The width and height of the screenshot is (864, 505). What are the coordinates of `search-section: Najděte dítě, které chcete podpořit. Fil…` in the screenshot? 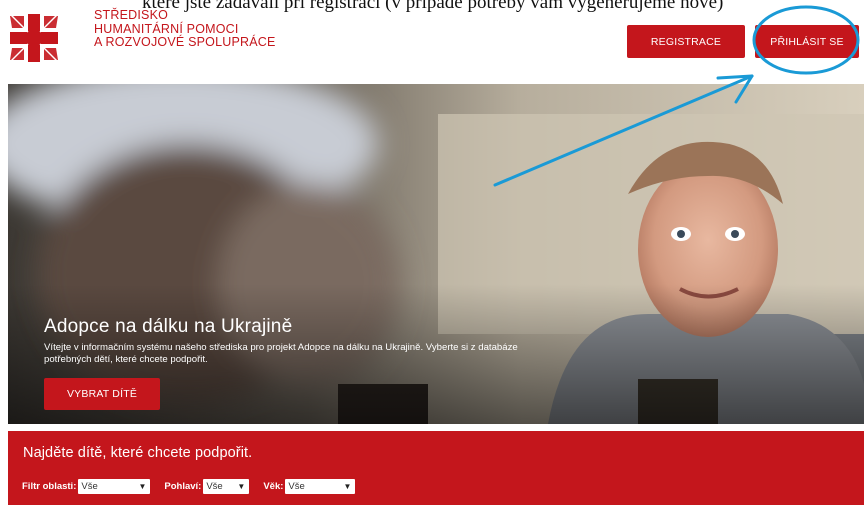 It's located at (436, 468).